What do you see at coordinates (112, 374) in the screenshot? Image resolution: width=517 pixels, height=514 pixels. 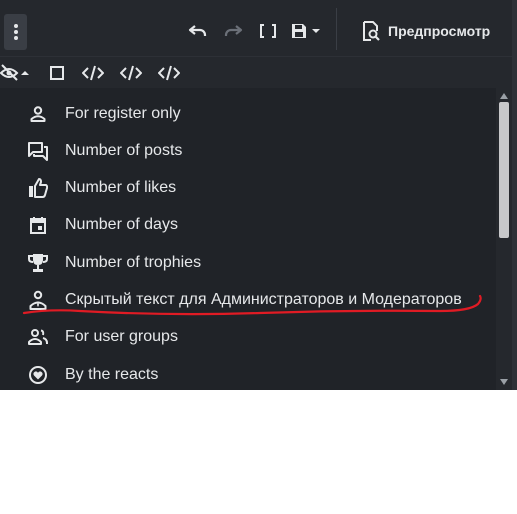 I see `menu-item-label: By the reacts` at bounding box center [112, 374].